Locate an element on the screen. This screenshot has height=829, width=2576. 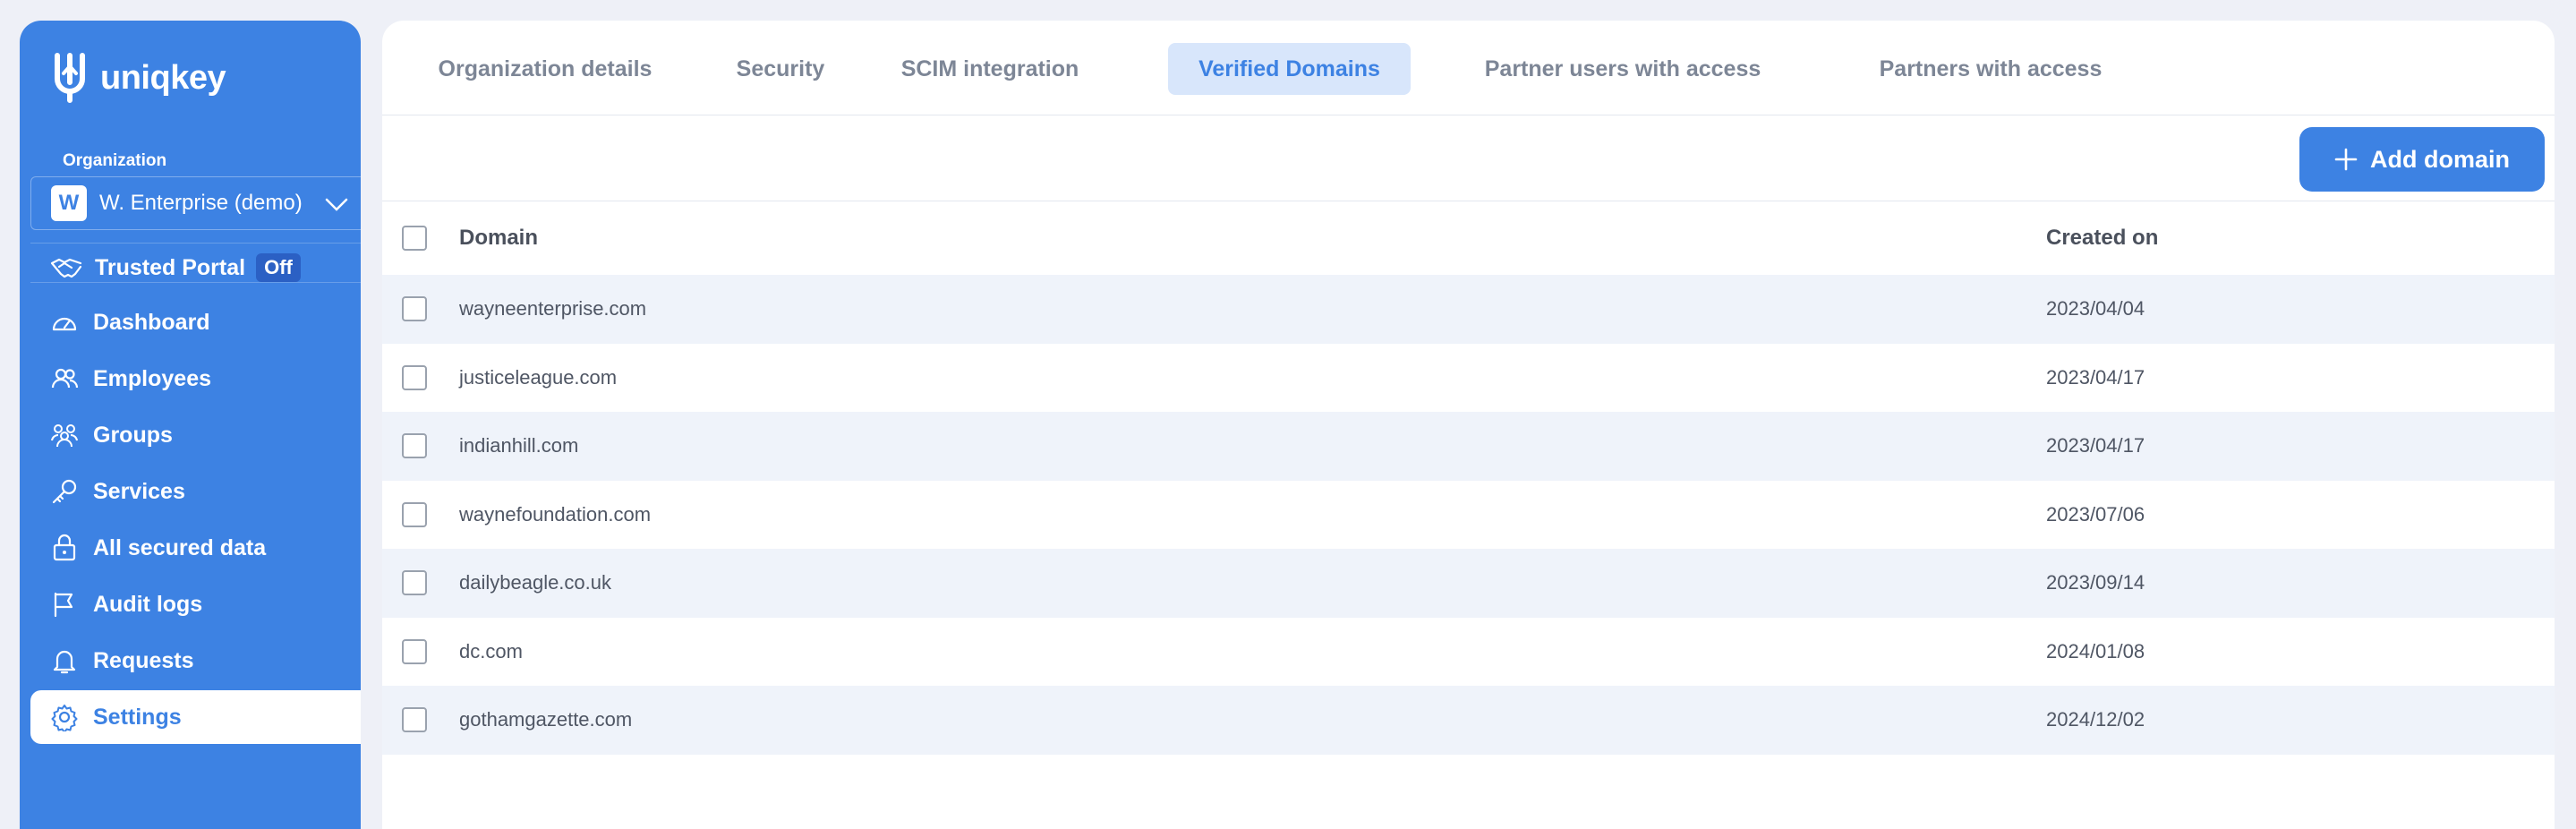
tab-verified-domains: Verified Domains is located at coordinates (1289, 69).